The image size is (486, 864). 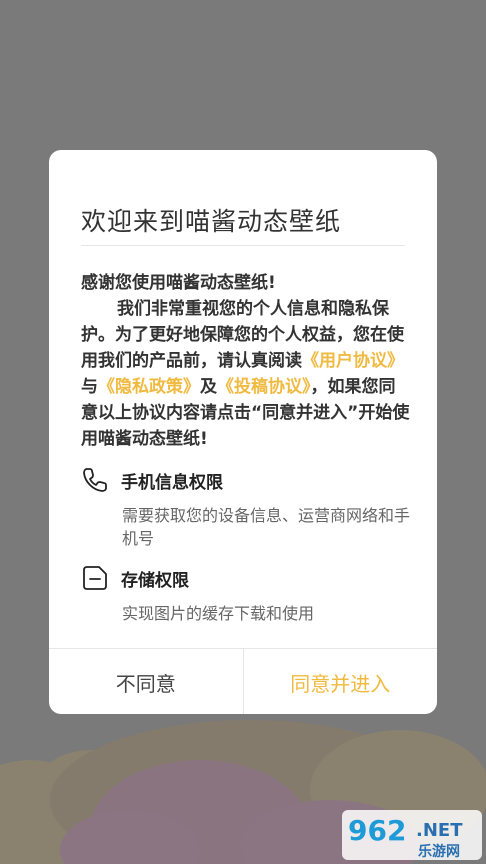 I want to click on intro-greeting: 感谢您使用喵酱动态壁纸!, so click(x=178, y=283).